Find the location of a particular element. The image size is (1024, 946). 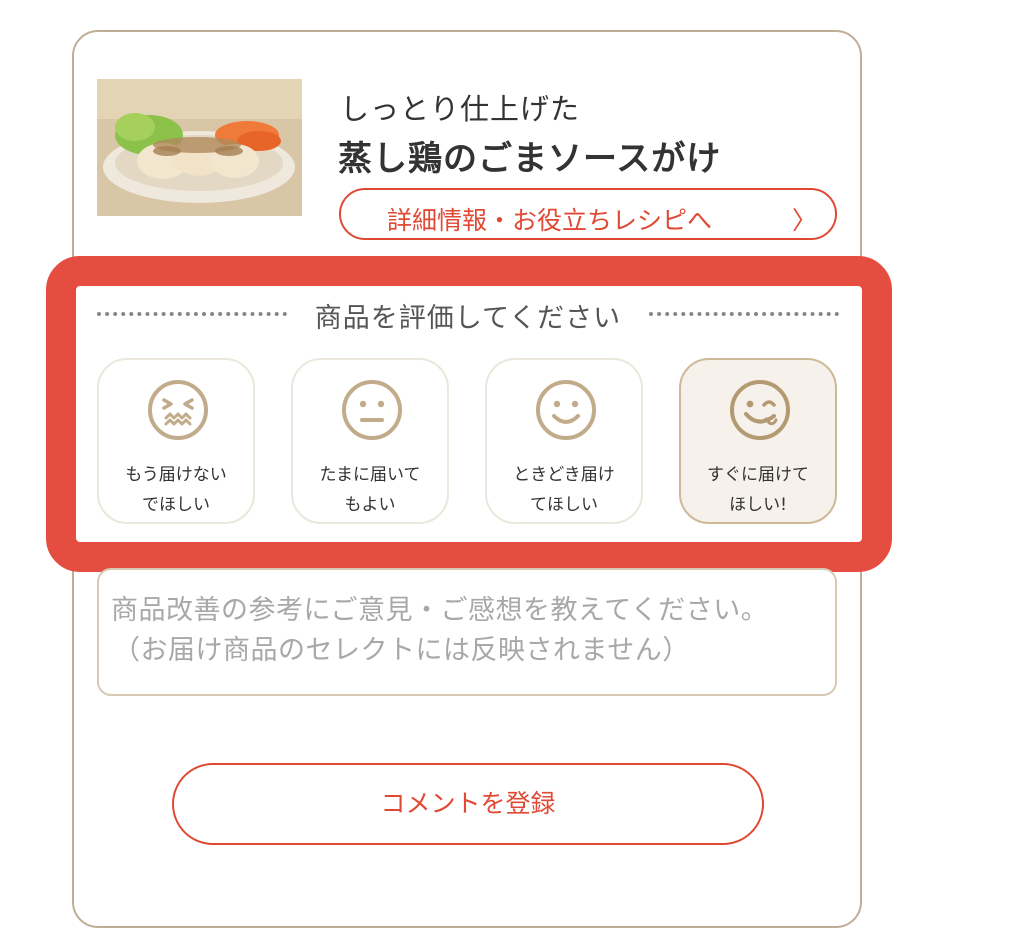

product-image is located at coordinates (199, 147).